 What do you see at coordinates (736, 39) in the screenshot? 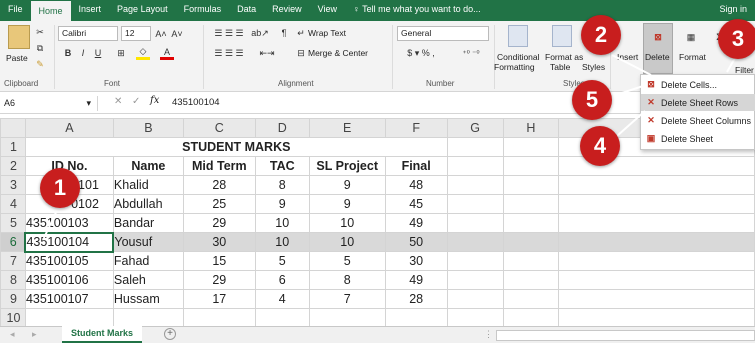
I see `callout-badge-3: 3` at bounding box center [736, 39].